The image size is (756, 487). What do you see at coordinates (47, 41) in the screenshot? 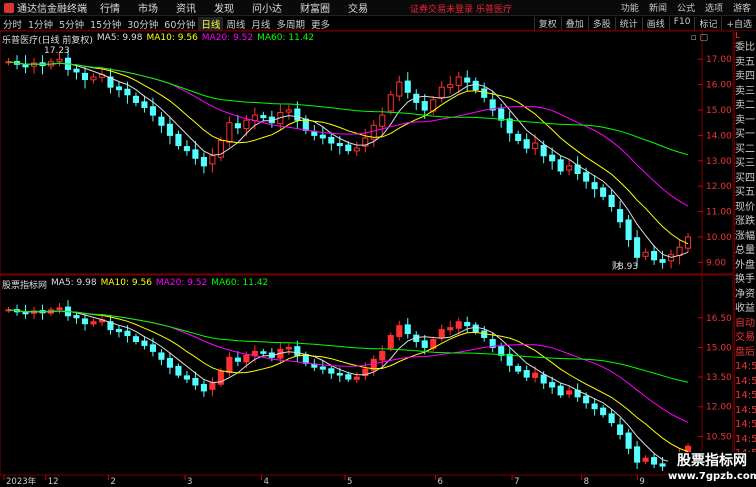
I see `stock-name: 乐普医疗(日线 前复权)` at bounding box center [47, 41].